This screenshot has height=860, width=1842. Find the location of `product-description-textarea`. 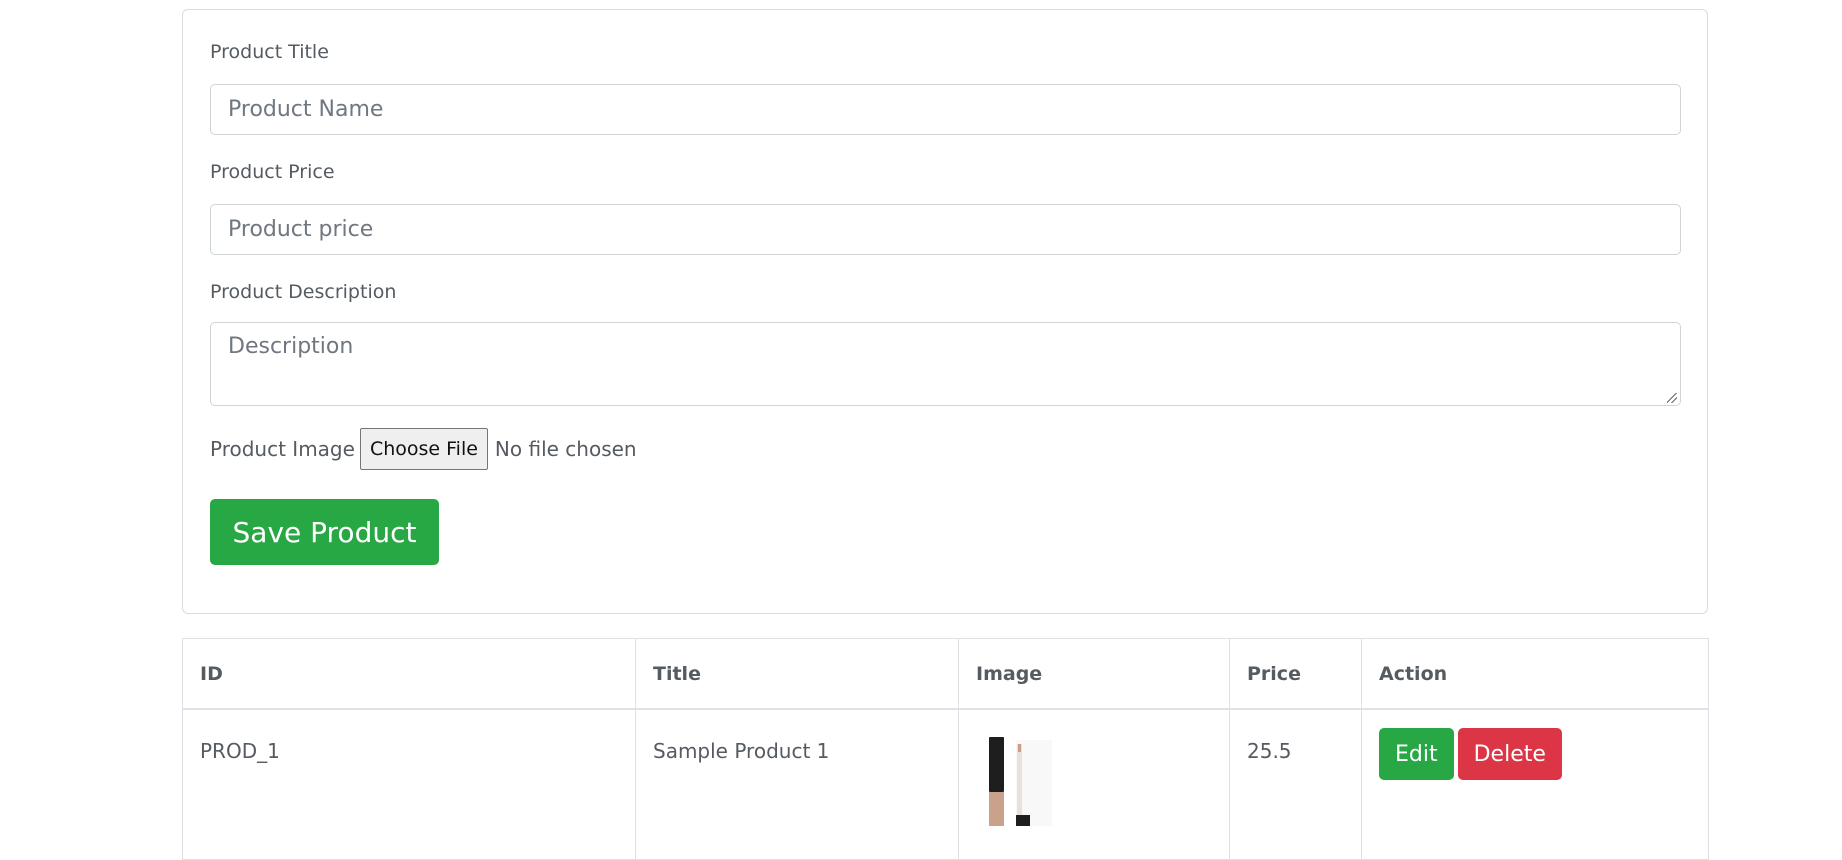

product-description-textarea is located at coordinates (945, 364).